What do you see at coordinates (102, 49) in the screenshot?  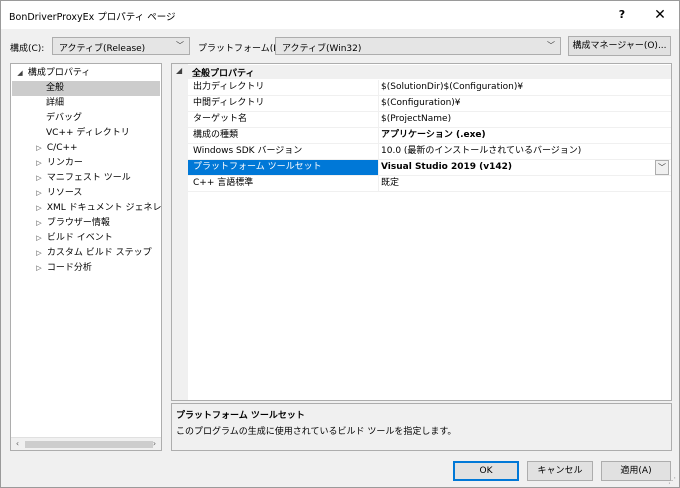 I see `configuration-value: アクティブ(Release)` at bounding box center [102, 49].